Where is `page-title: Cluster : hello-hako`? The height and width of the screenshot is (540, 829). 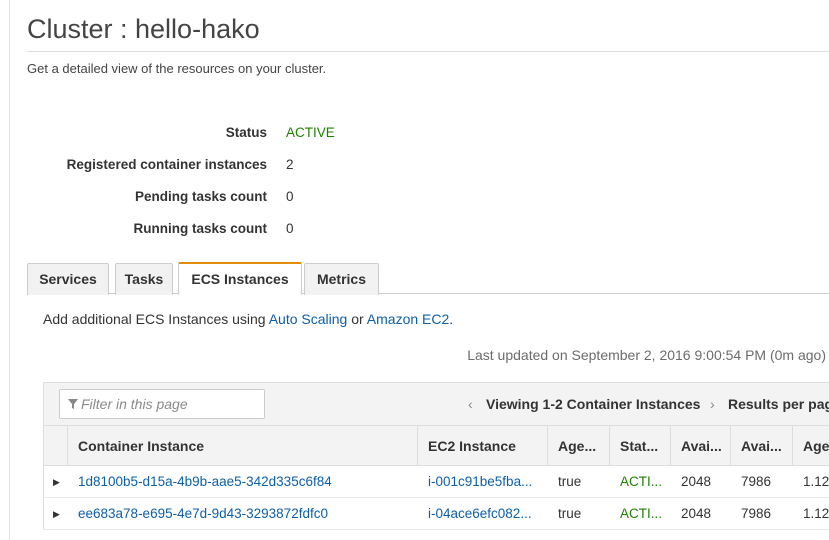 page-title: Cluster : hello-hako is located at coordinates (143, 29).